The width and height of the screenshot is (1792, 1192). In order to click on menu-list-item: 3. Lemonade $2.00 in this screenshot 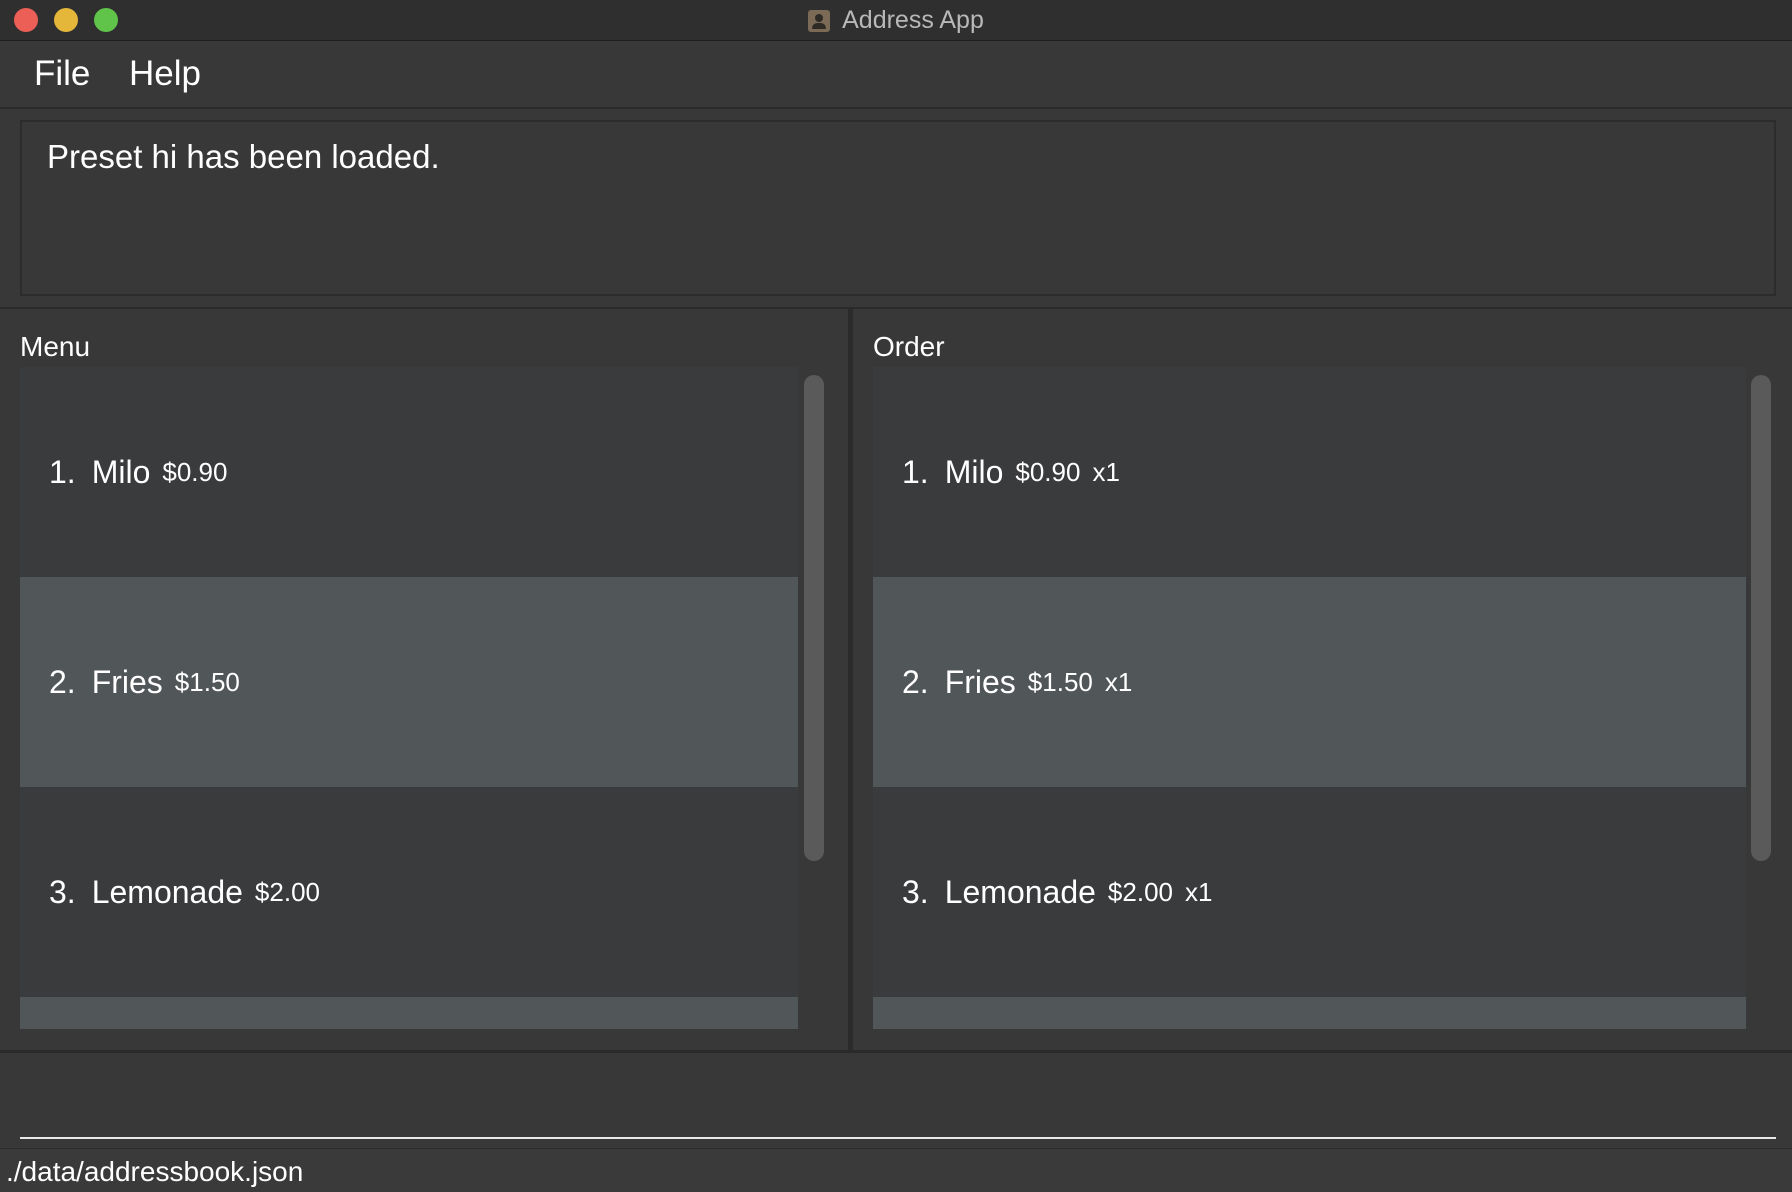, I will do `click(409, 892)`.